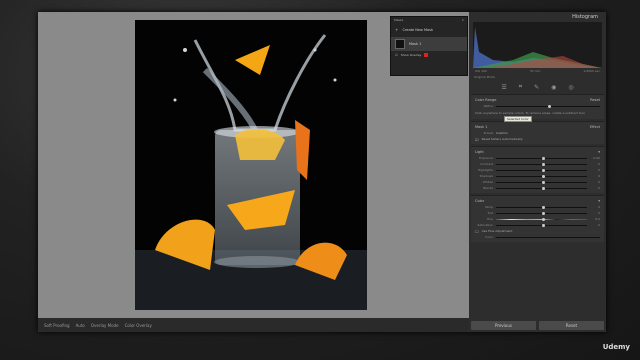 The height and width of the screenshot is (360, 640). I want to click on masks-title: Masks, so click(399, 20).